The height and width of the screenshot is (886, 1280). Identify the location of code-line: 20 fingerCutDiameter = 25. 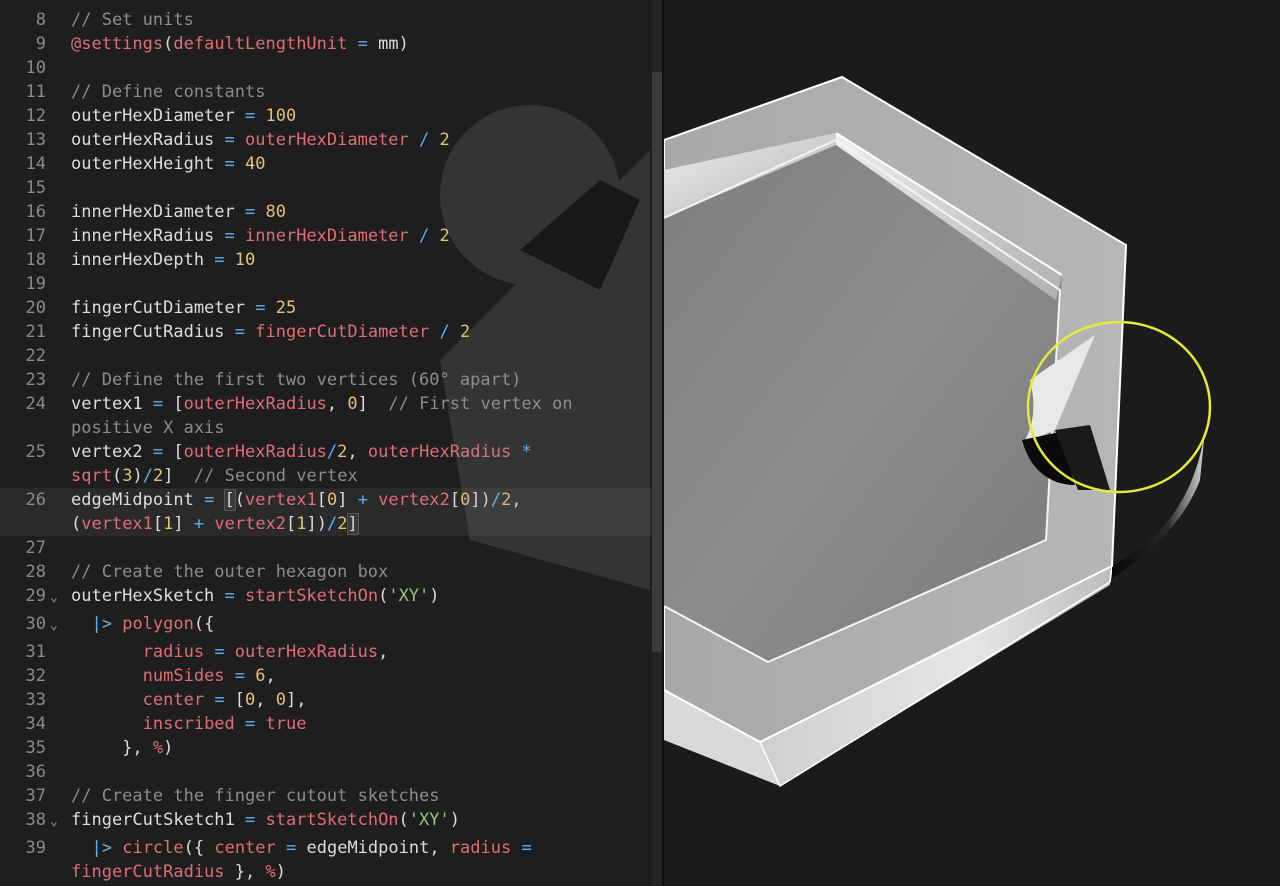
(326, 308).